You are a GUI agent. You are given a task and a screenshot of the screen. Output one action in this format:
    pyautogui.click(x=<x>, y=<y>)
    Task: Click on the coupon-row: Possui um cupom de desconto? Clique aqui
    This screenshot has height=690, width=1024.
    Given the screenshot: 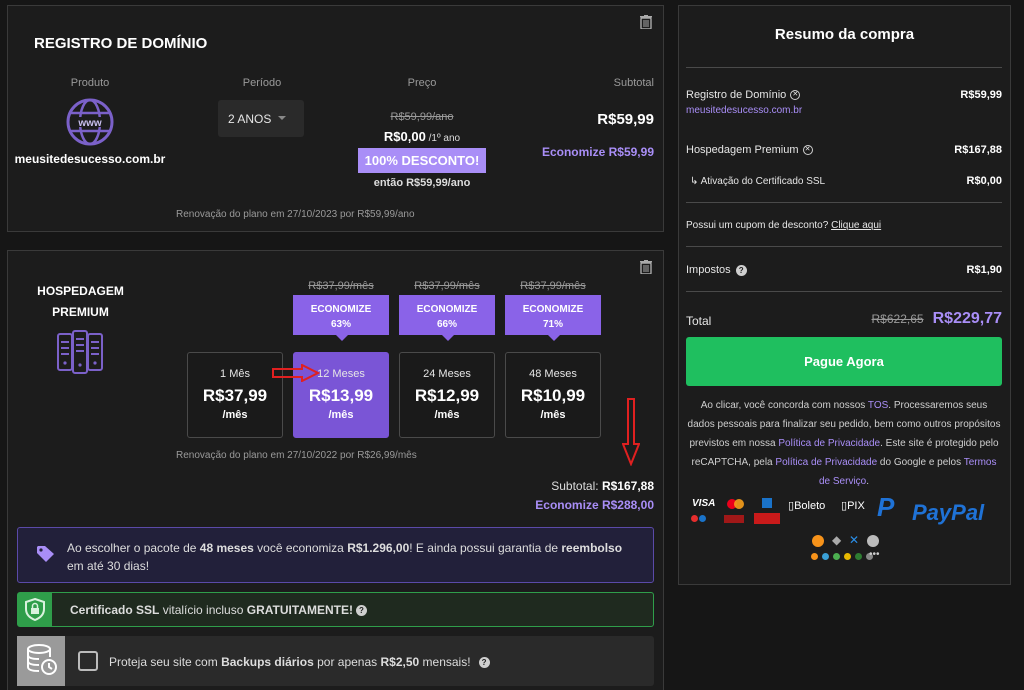 What is the action you would take?
    pyautogui.click(x=784, y=225)
    